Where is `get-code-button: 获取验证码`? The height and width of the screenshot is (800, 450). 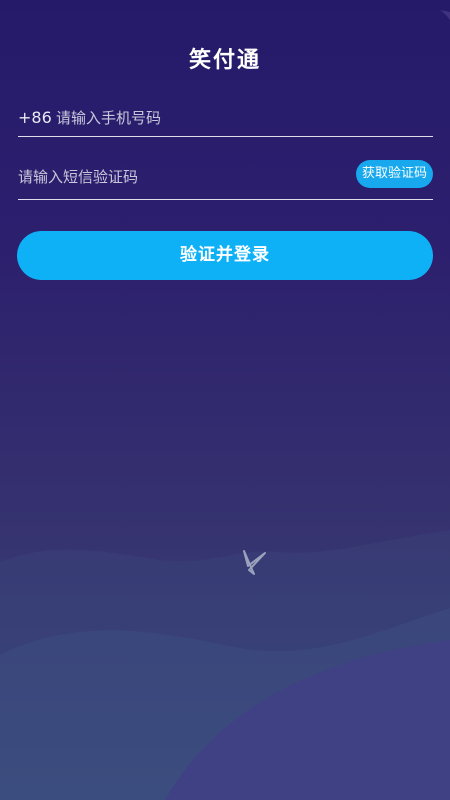
get-code-button: 获取验证码 is located at coordinates (394, 174).